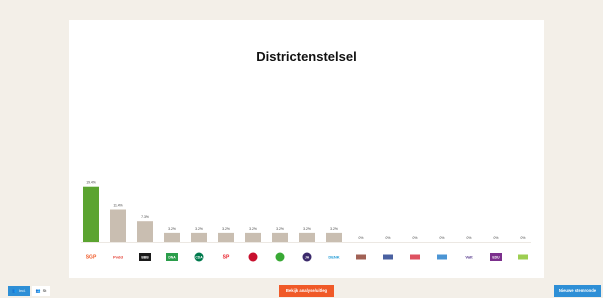 The height and width of the screenshot is (298, 603). What do you see at coordinates (91, 183) in the screenshot?
I see `bar-value-label: 19.4%` at bounding box center [91, 183].